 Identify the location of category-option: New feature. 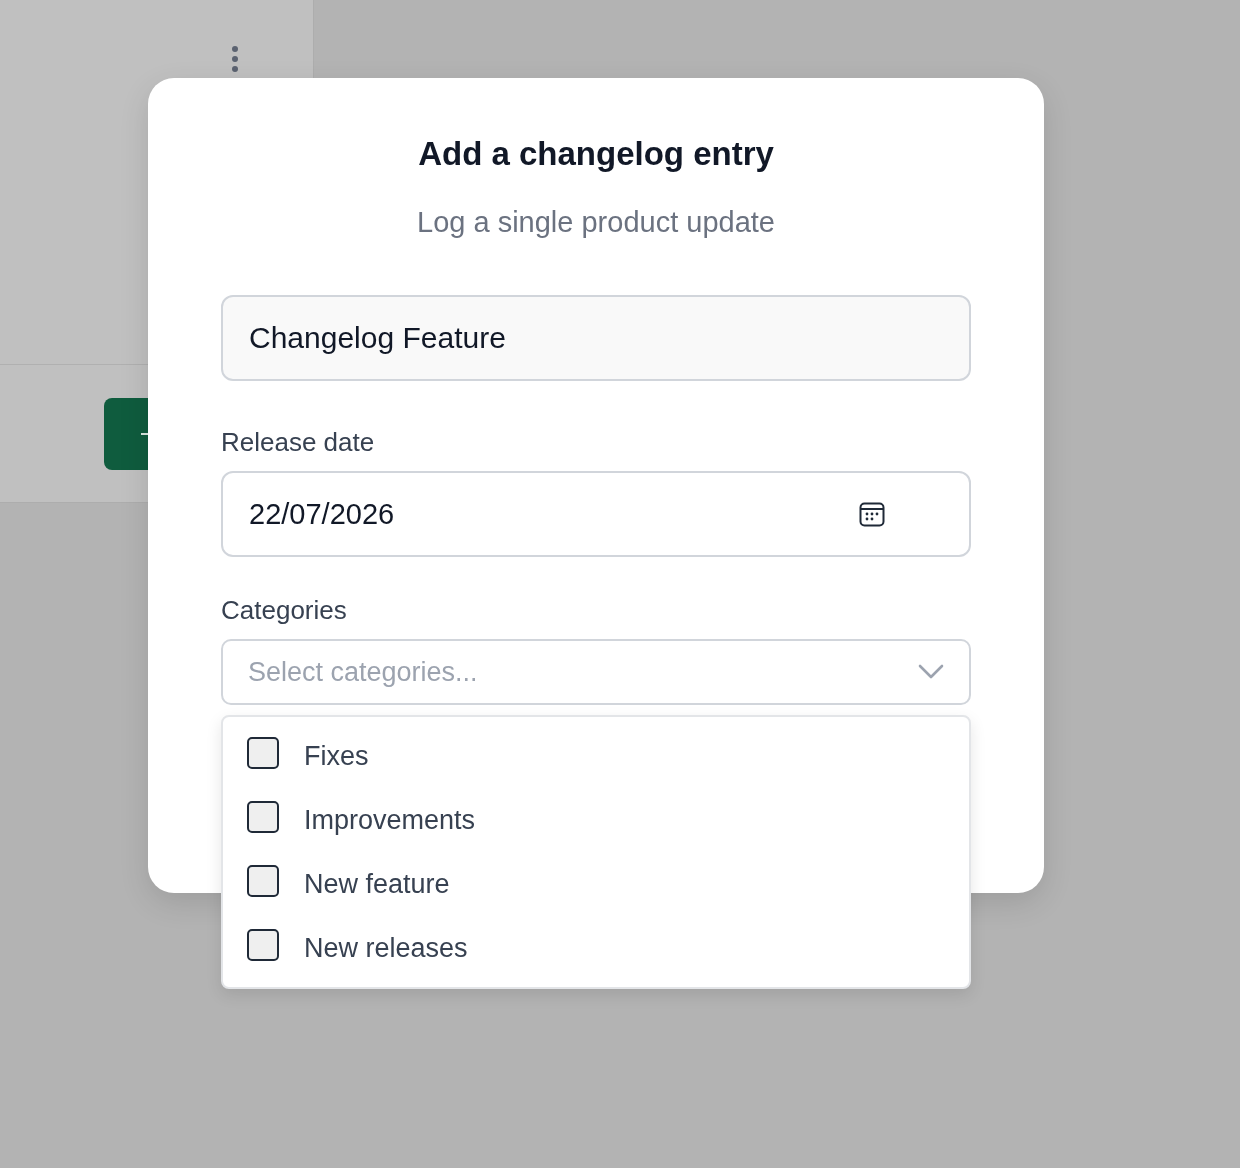
(346, 884).